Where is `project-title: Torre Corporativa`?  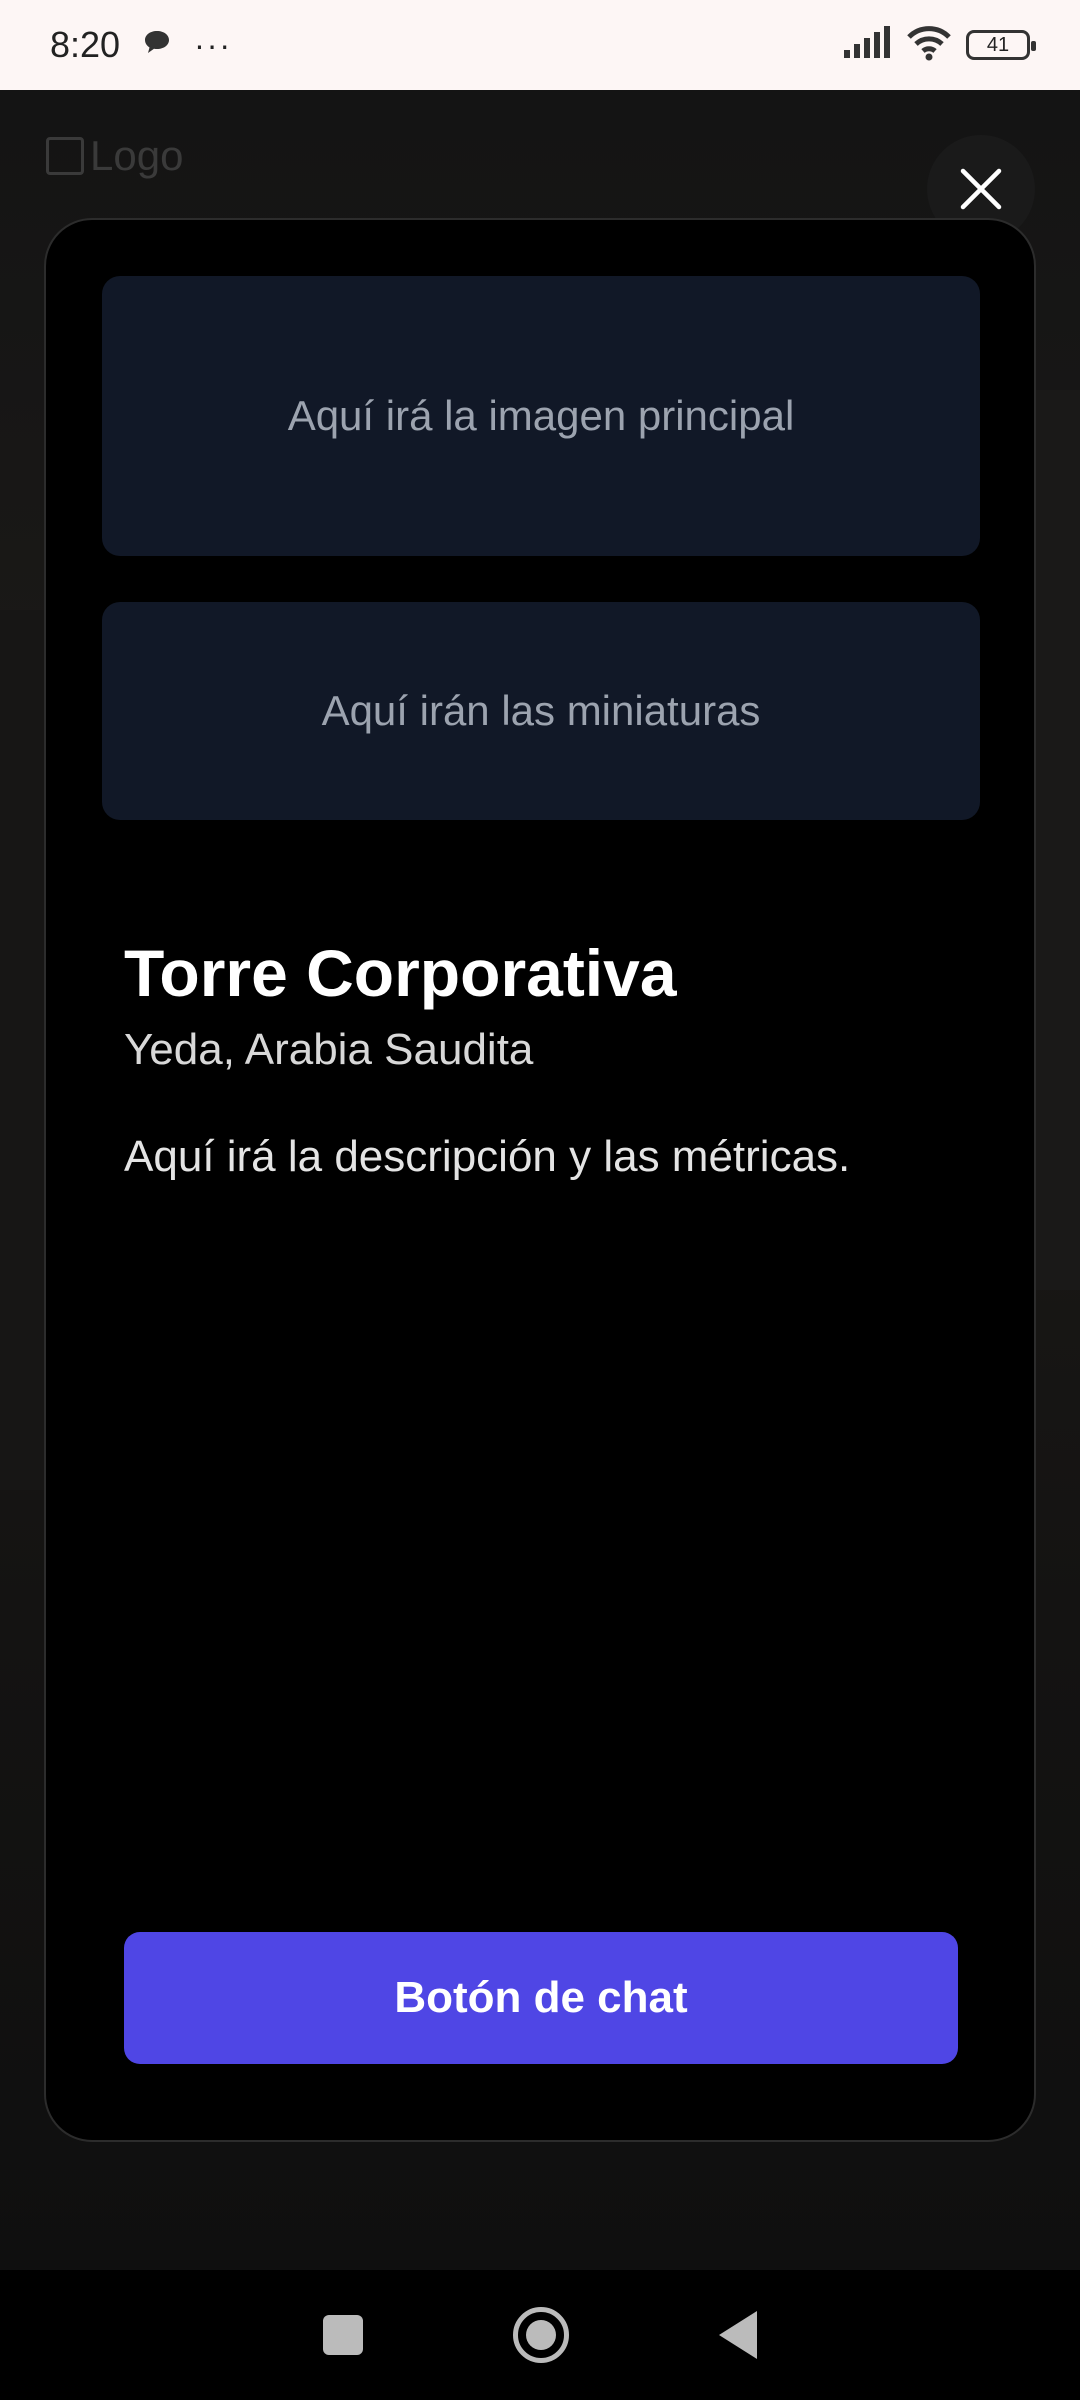 project-title: Torre Corporativa is located at coordinates (400, 973).